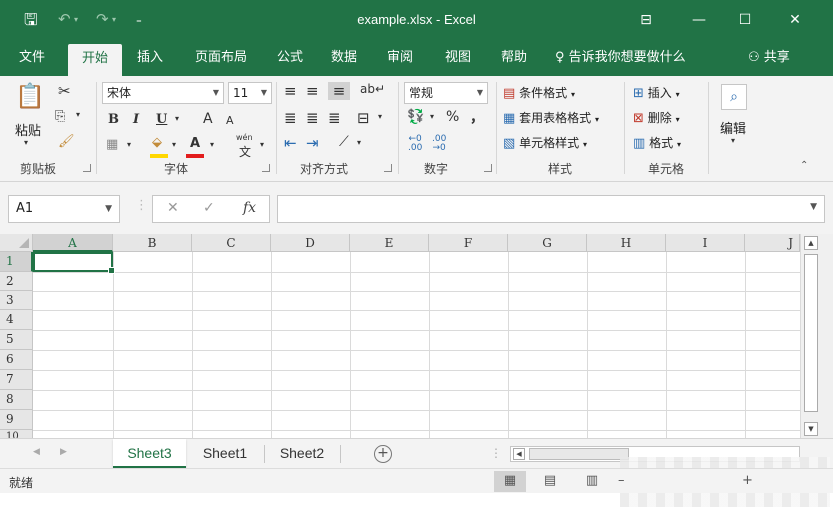 The image size is (833, 507). I want to click on row-header: 5, so click(16, 340).